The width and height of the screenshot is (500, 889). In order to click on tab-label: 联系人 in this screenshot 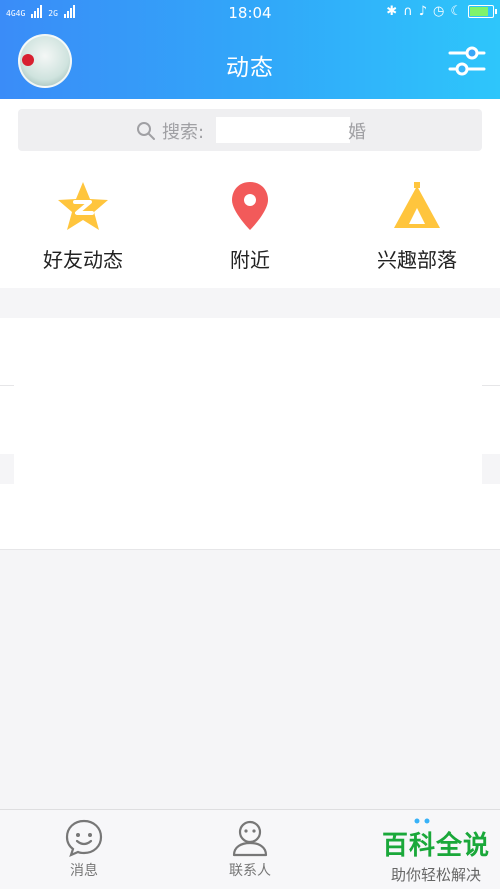, I will do `click(250, 871)`.